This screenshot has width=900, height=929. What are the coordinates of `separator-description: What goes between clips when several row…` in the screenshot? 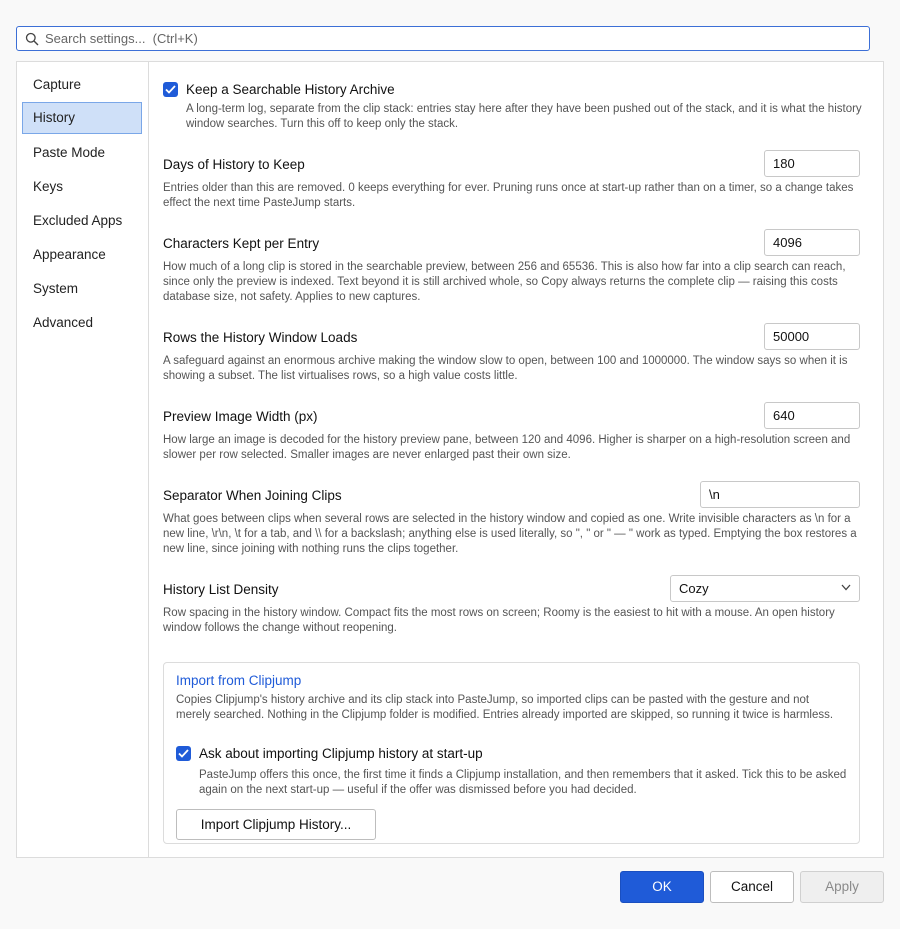 It's located at (510, 534).